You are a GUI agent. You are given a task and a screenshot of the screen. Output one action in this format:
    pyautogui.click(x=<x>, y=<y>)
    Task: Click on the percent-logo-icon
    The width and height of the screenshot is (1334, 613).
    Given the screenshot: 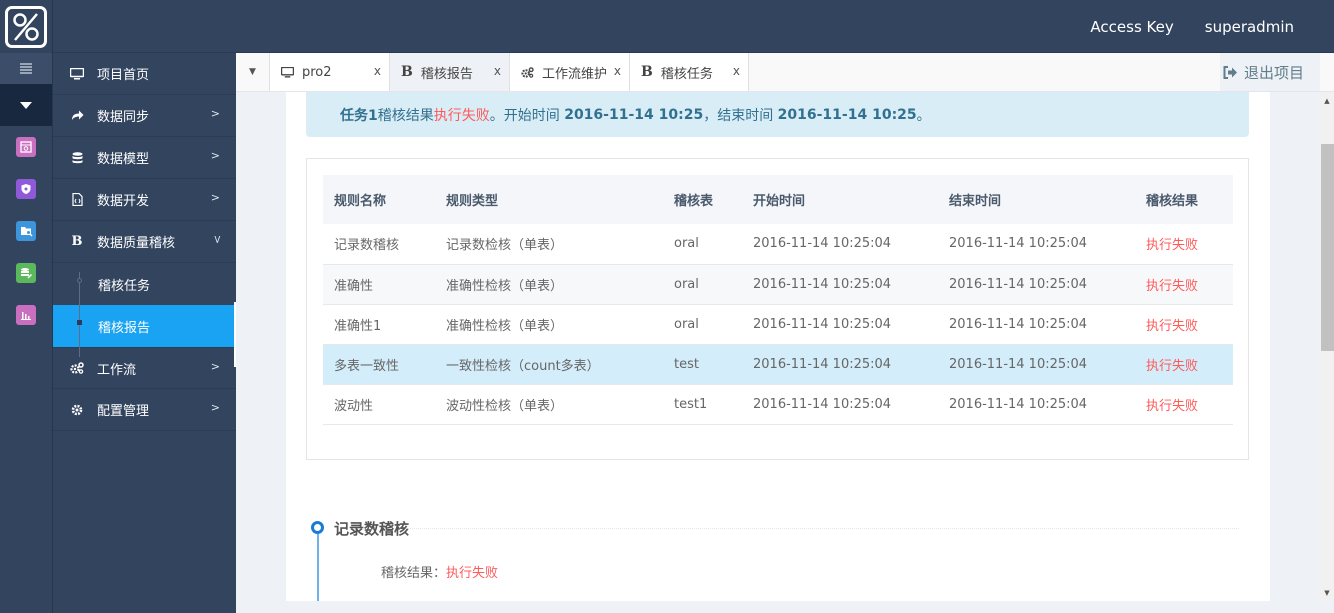 What is the action you would take?
    pyautogui.click(x=26, y=26)
    